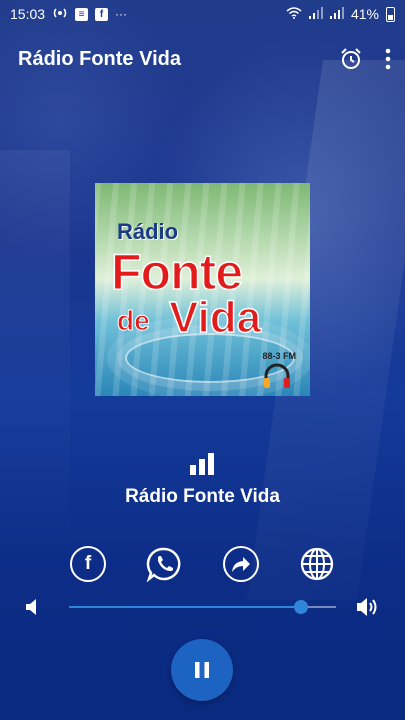  What do you see at coordinates (33, 607) in the screenshot?
I see `volume-low-icon` at bounding box center [33, 607].